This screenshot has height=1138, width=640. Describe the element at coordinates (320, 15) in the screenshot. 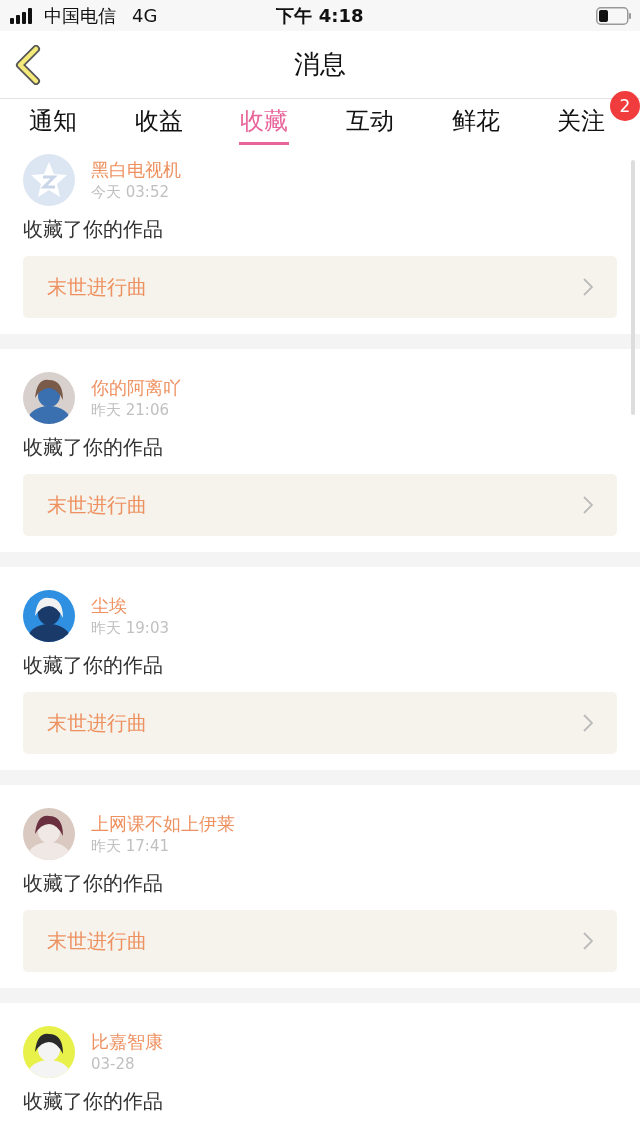

I see `status-time: 下午 4:18` at that location.